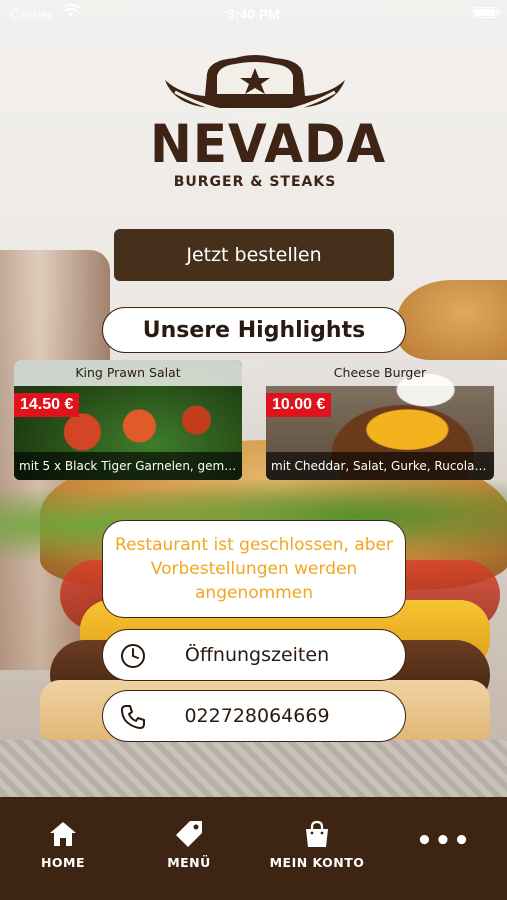 The height and width of the screenshot is (900, 507). Describe the element at coordinates (268, 144) in the screenshot. I see `brand-name: NEVADA` at that location.